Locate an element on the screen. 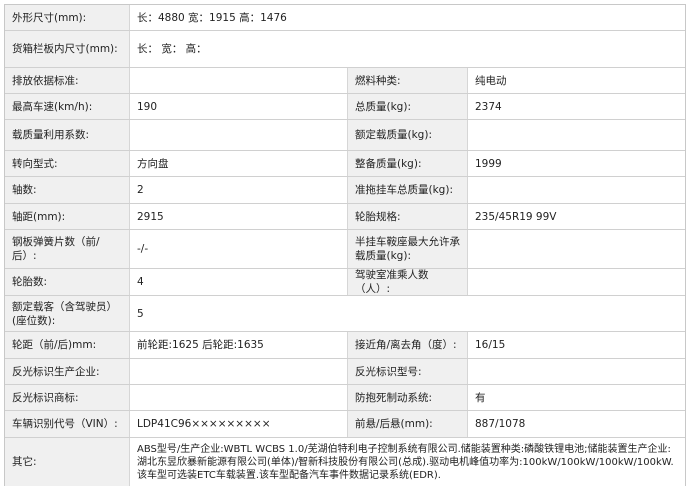  label-overhang: 前悬/后悬(mm): is located at coordinates (407, 424).